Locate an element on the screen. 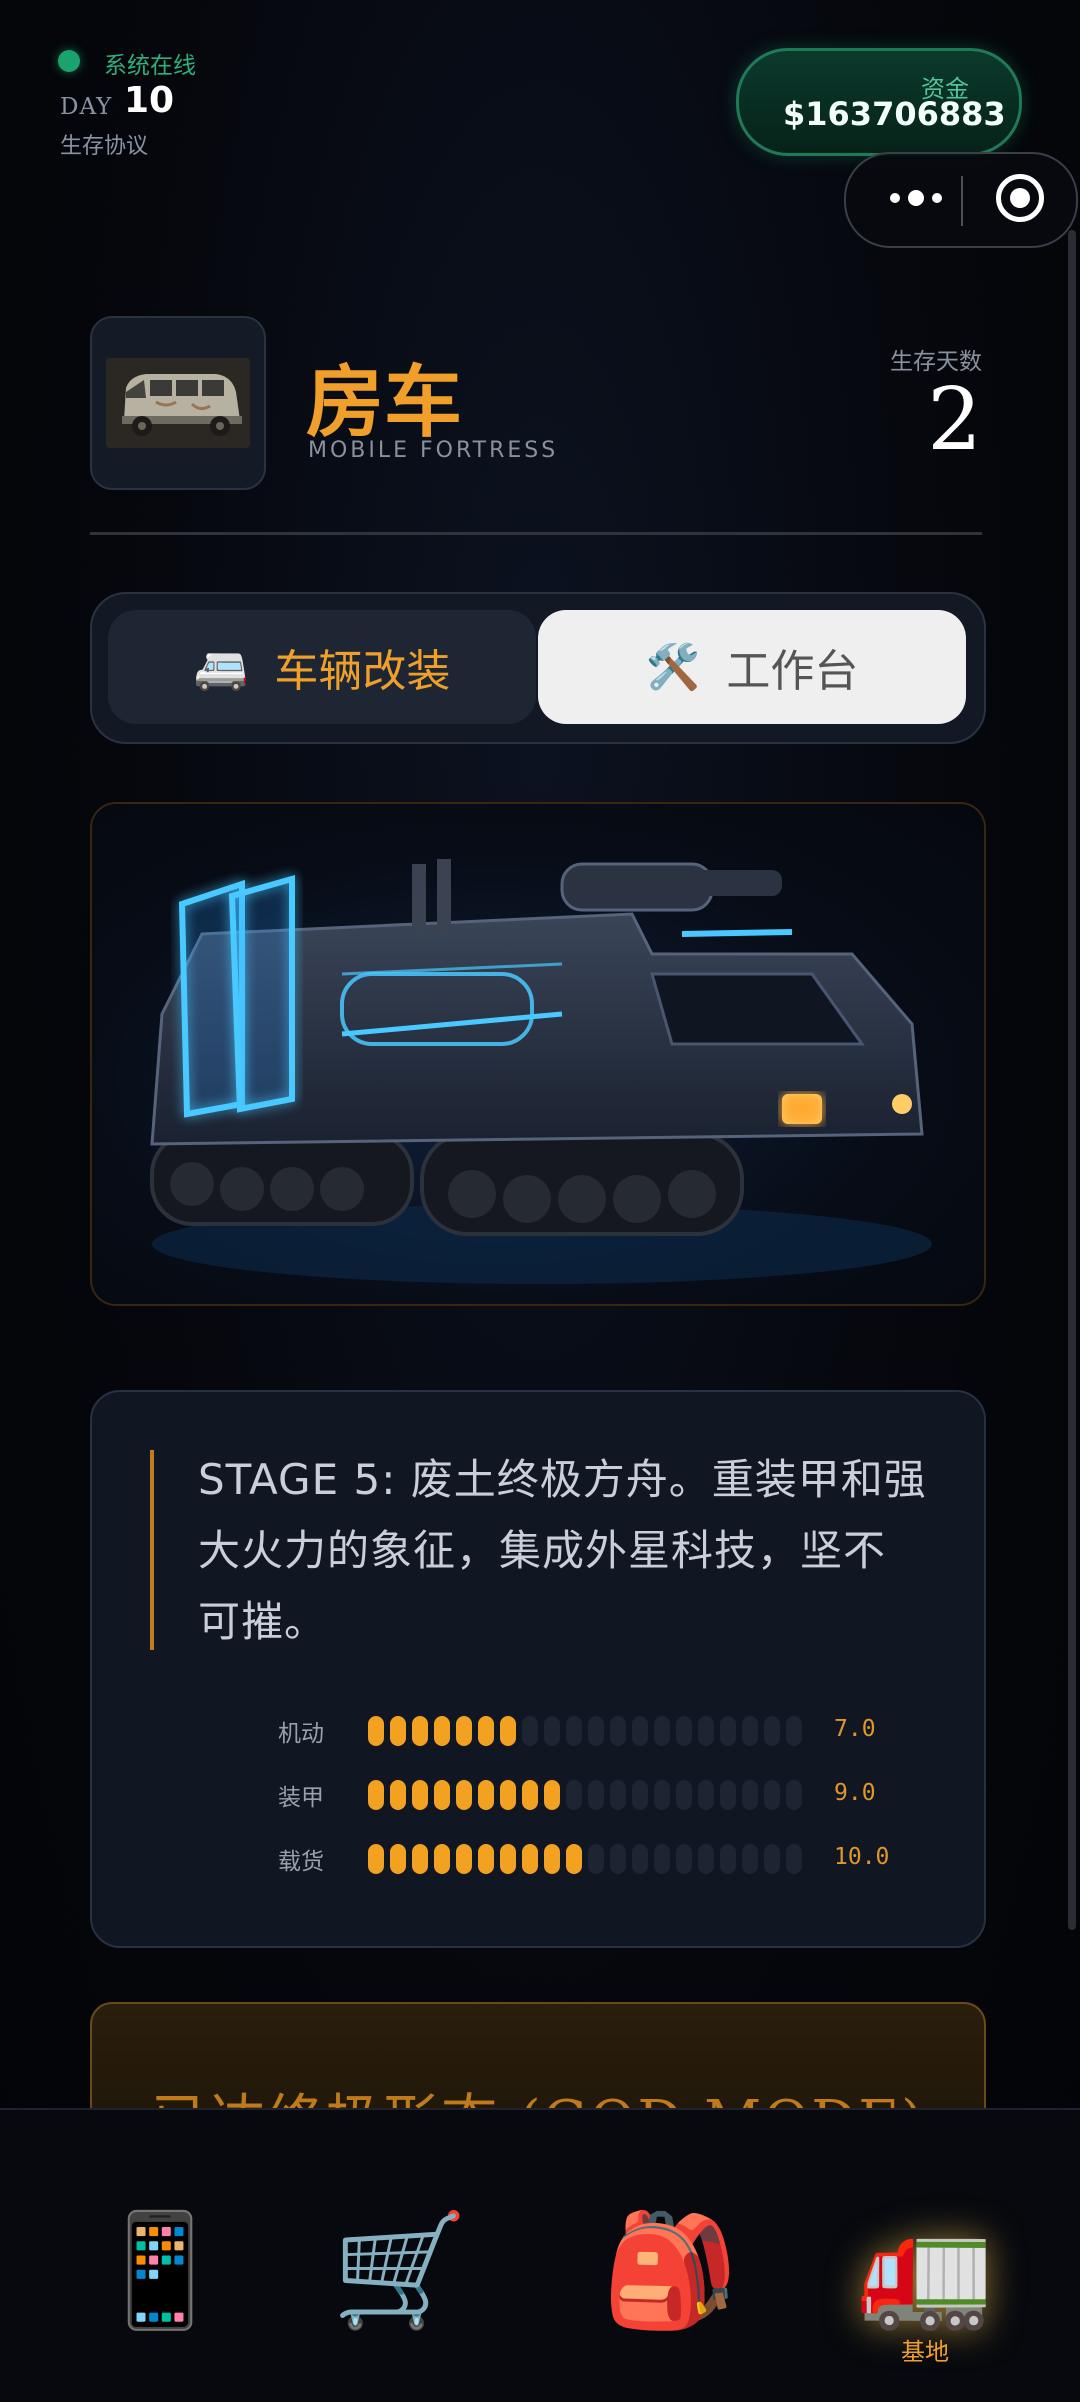  stat-row-mobility: 机动 7.0 is located at coordinates (538, 1730).